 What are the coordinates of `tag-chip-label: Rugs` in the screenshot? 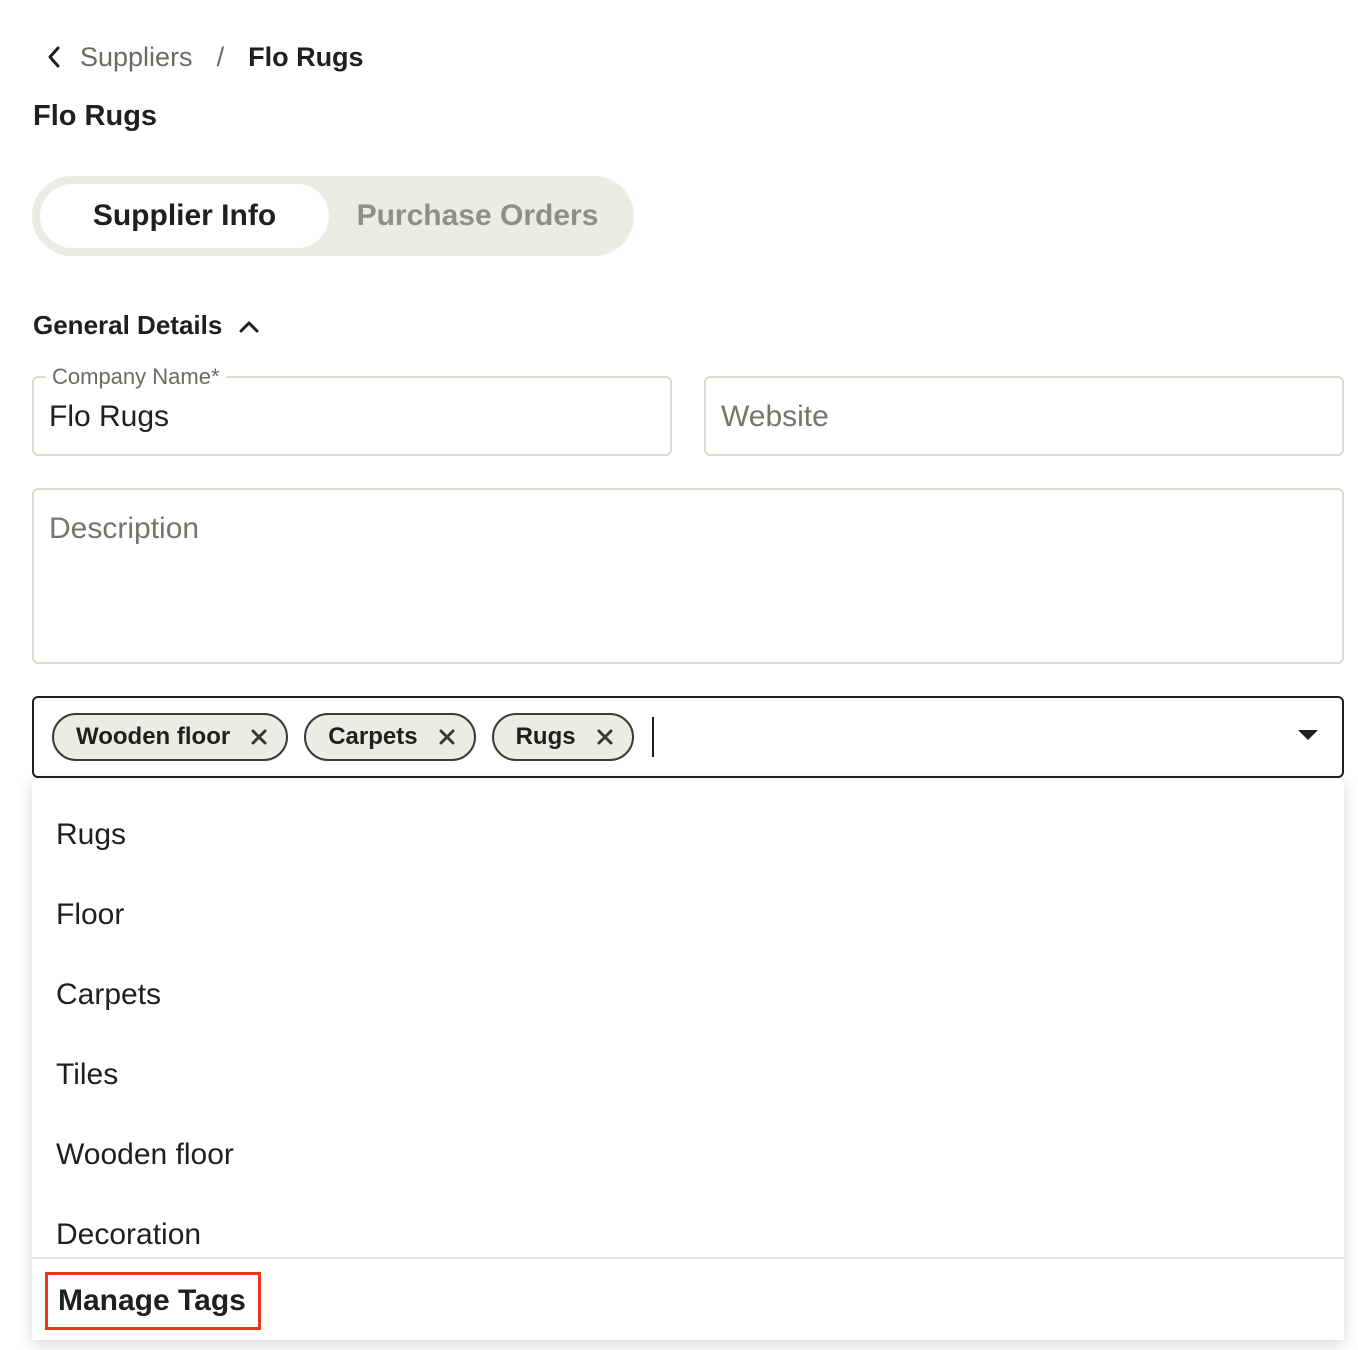 It's located at (545, 736).